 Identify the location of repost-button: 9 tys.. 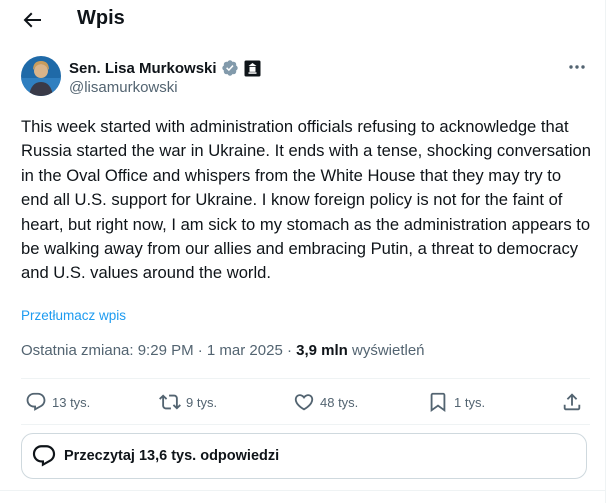
(188, 402).